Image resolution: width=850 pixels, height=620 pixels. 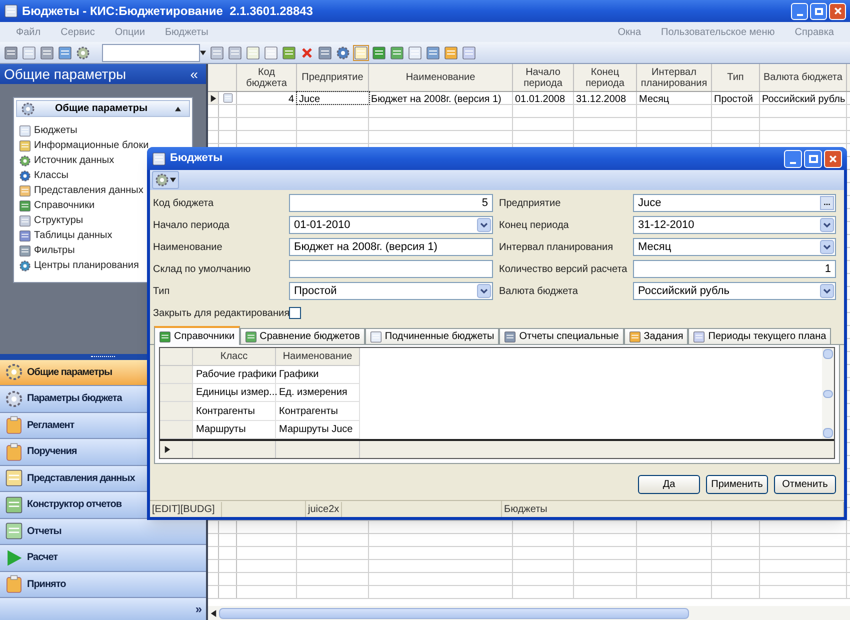 I want to click on tab: Периоды текущего плана, so click(x=760, y=336).